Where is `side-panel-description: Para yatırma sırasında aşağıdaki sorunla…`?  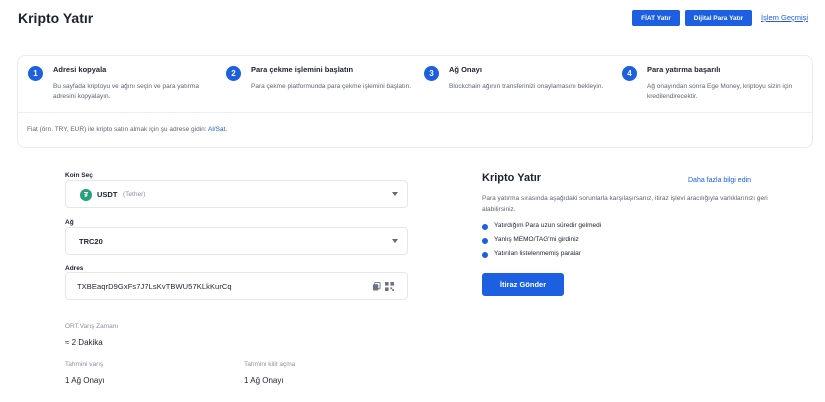 side-panel-description: Para yatırma sırasında aşağıdaki sorunla… is located at coordinates (625, 204).